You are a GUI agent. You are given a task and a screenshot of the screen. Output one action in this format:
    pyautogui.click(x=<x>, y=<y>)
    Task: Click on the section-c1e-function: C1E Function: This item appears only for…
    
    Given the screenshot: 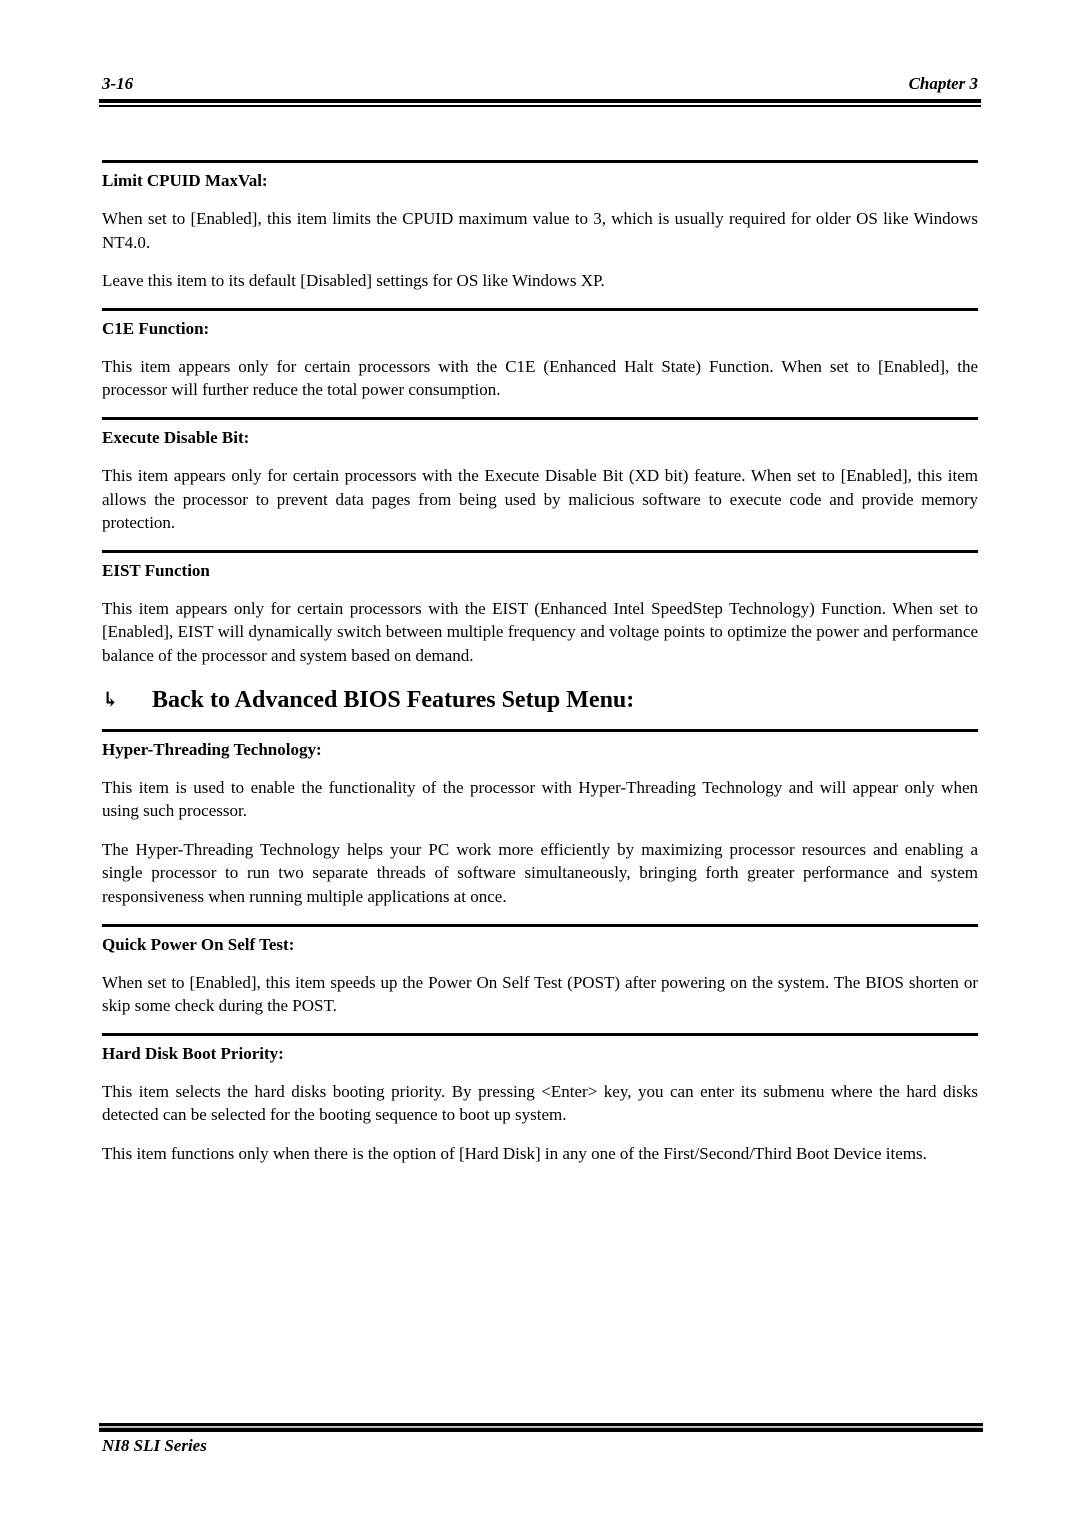 What is the action you would take?
    pyautogui.click(x=540, y=354)
    